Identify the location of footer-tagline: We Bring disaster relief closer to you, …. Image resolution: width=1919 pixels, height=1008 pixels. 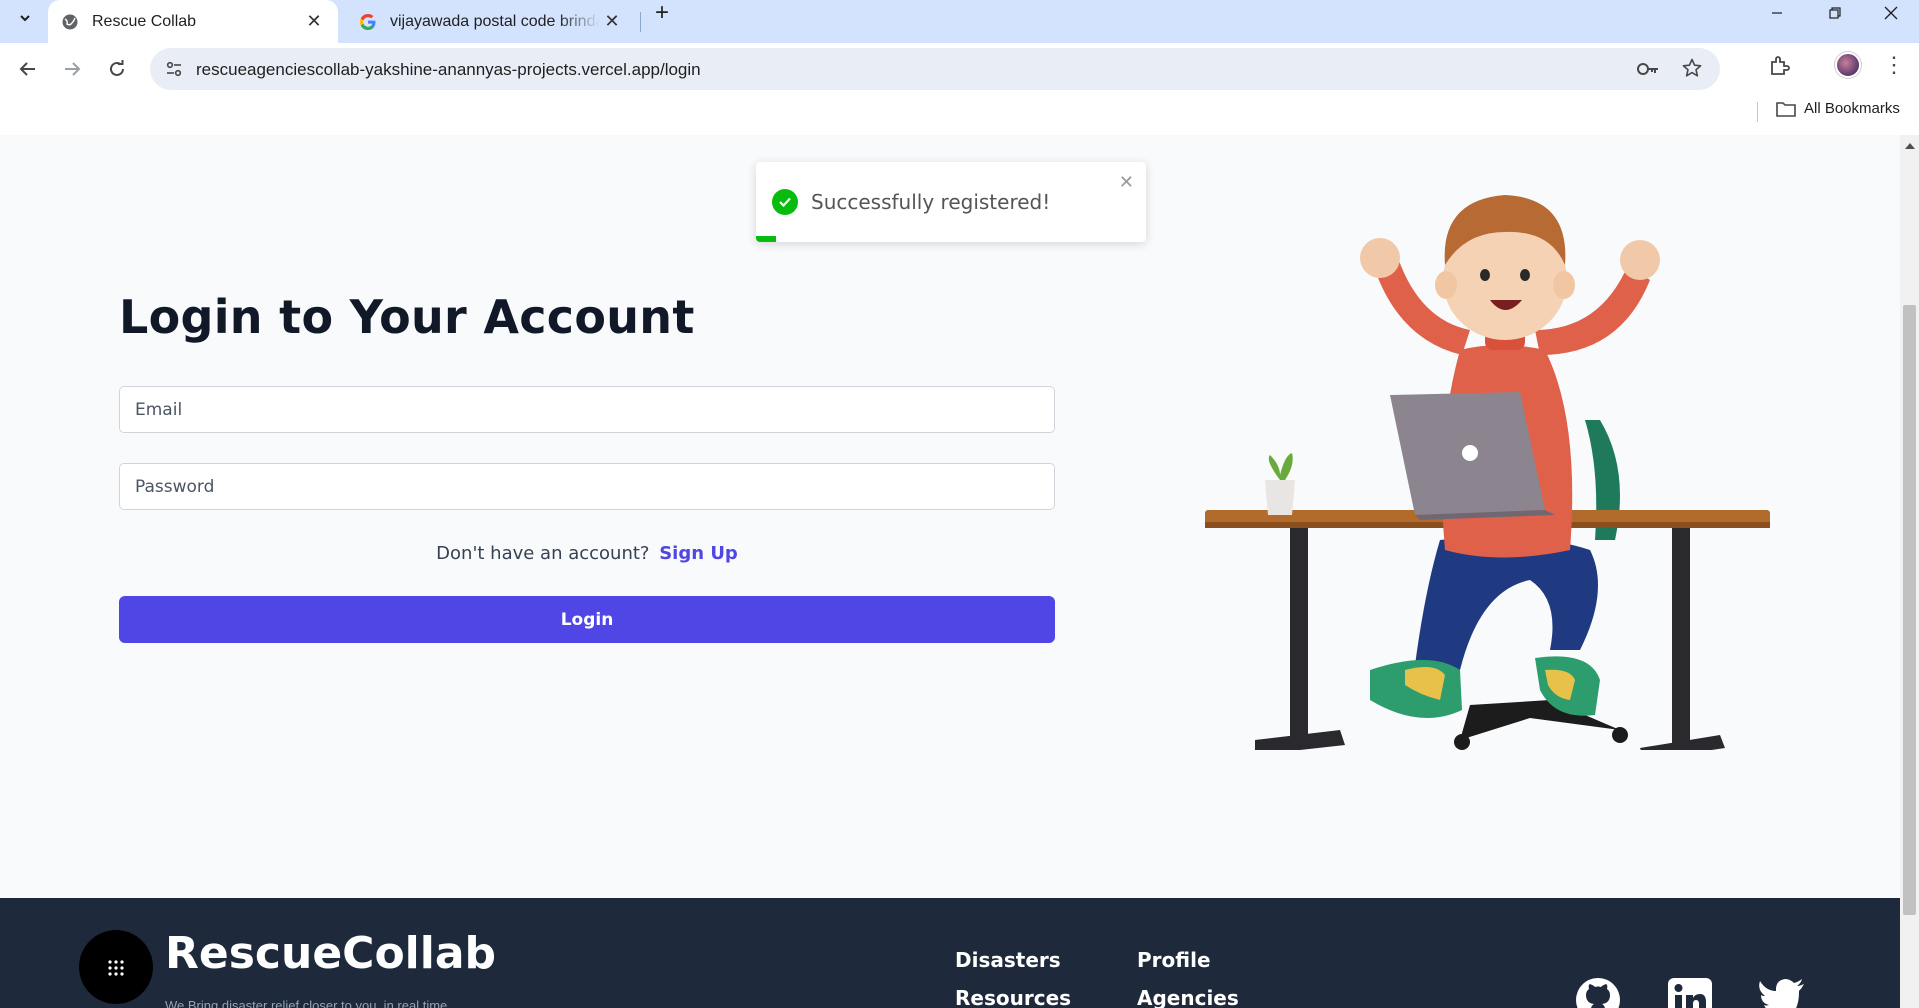
(308, 1003).